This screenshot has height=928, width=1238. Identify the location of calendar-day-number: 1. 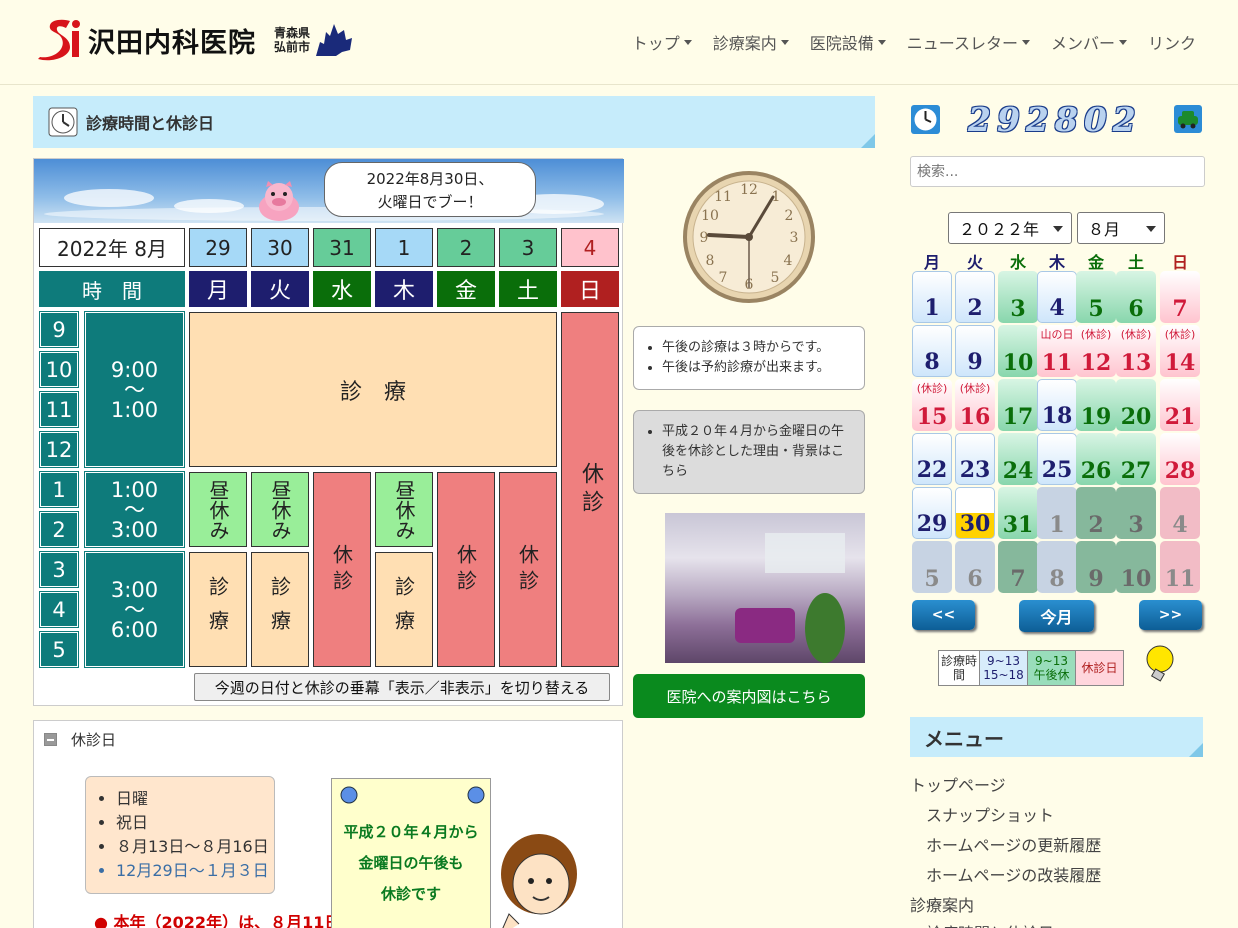
(932, 308).